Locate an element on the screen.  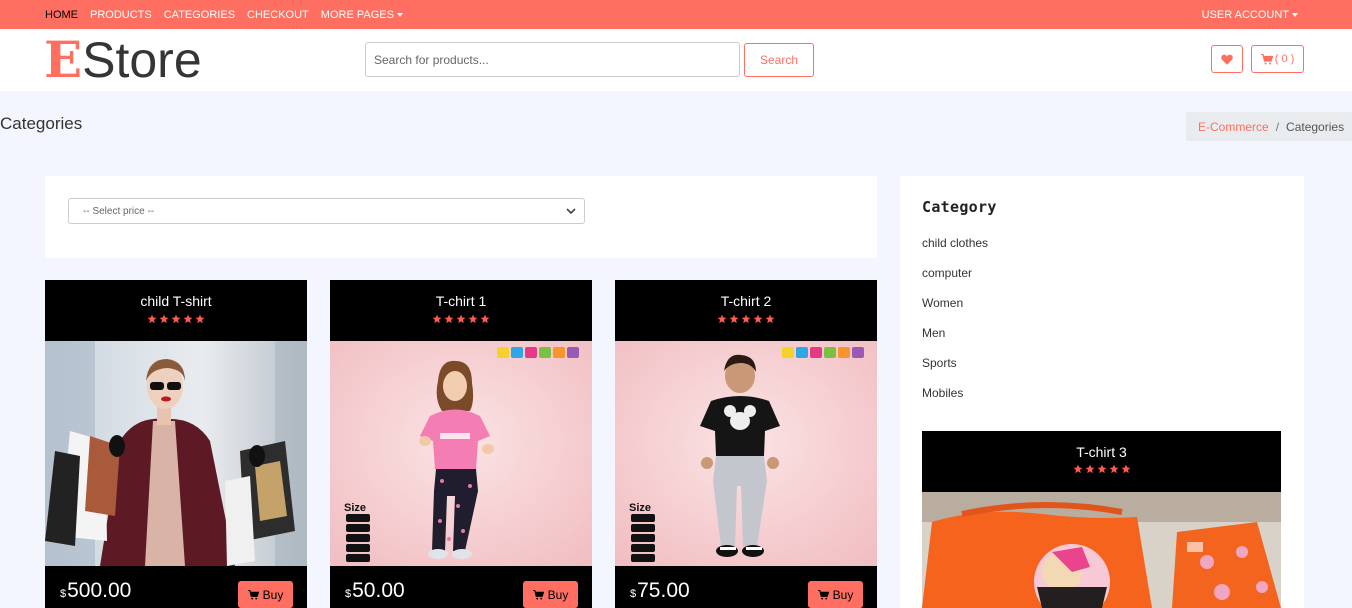
chevron-down-icon is located at coordinates (571, 211).